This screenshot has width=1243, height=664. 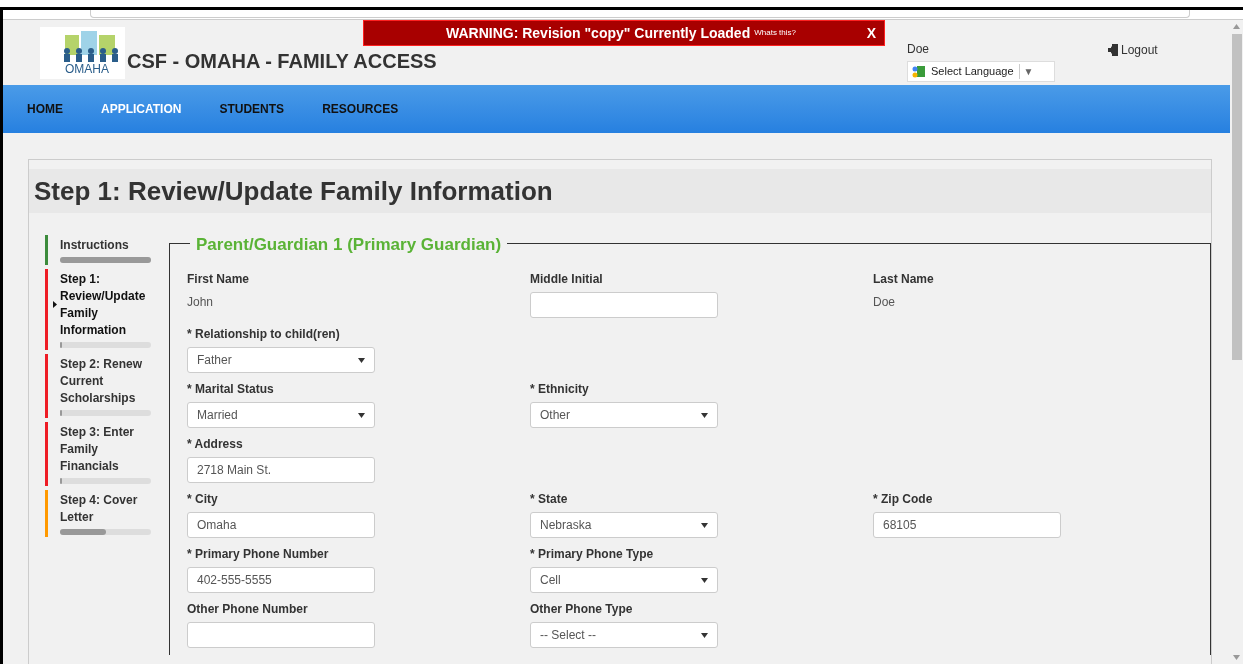 I want to click on step-item: Step 2: Renew Current Scholarships, so click(x=99, y=386).